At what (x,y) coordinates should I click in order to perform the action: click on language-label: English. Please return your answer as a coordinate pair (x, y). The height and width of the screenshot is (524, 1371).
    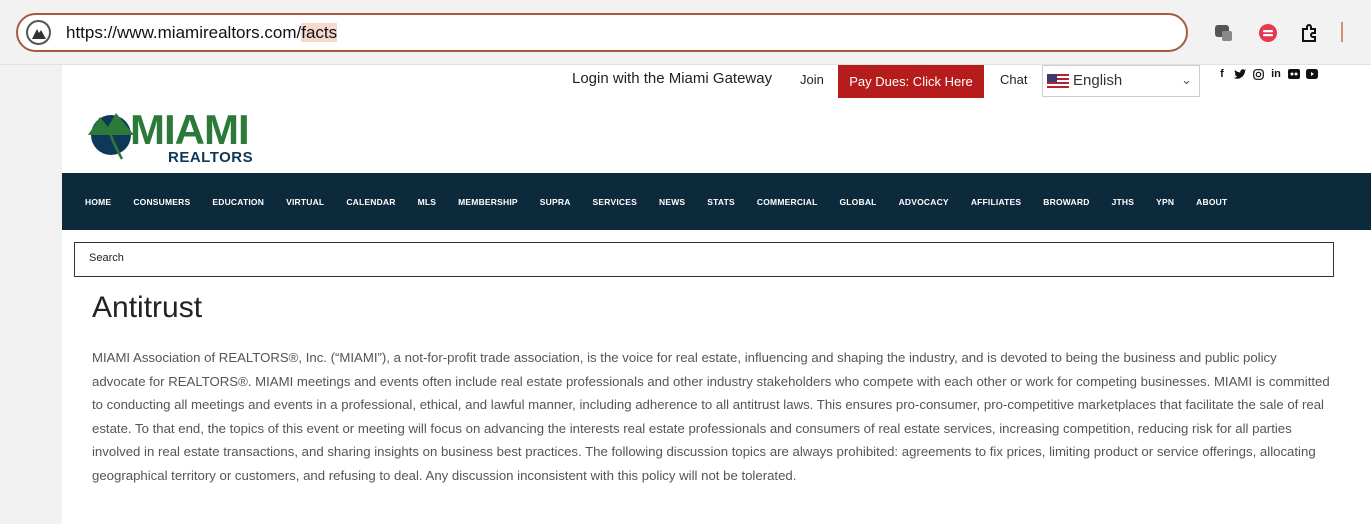
    Looking at the image, I should click on (1098, 80).